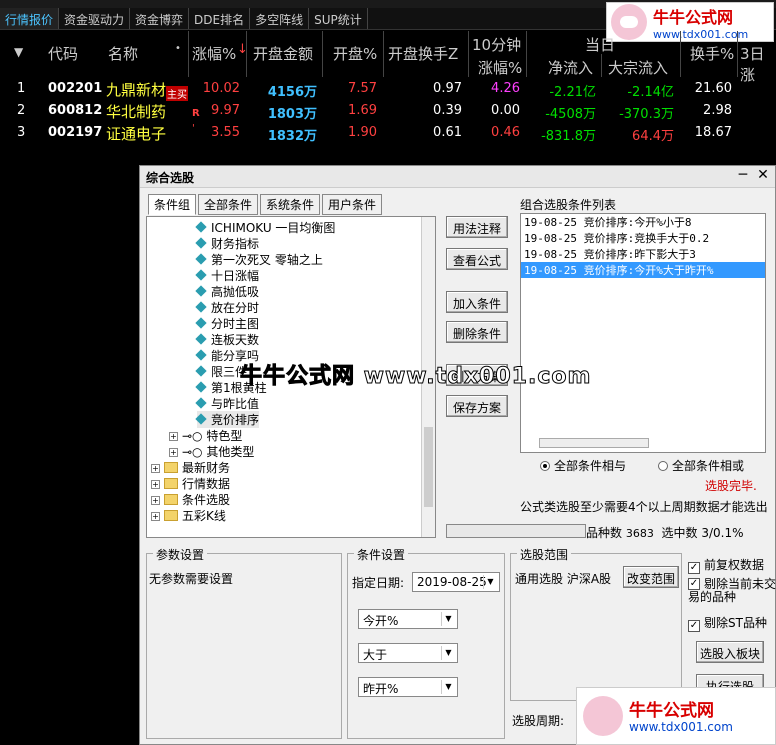 The width and height of the screenshot is (776, 745). Describe the element at coordinates (214, 53) in the screenshot. I see `col-change: 涨幅%` at that location.